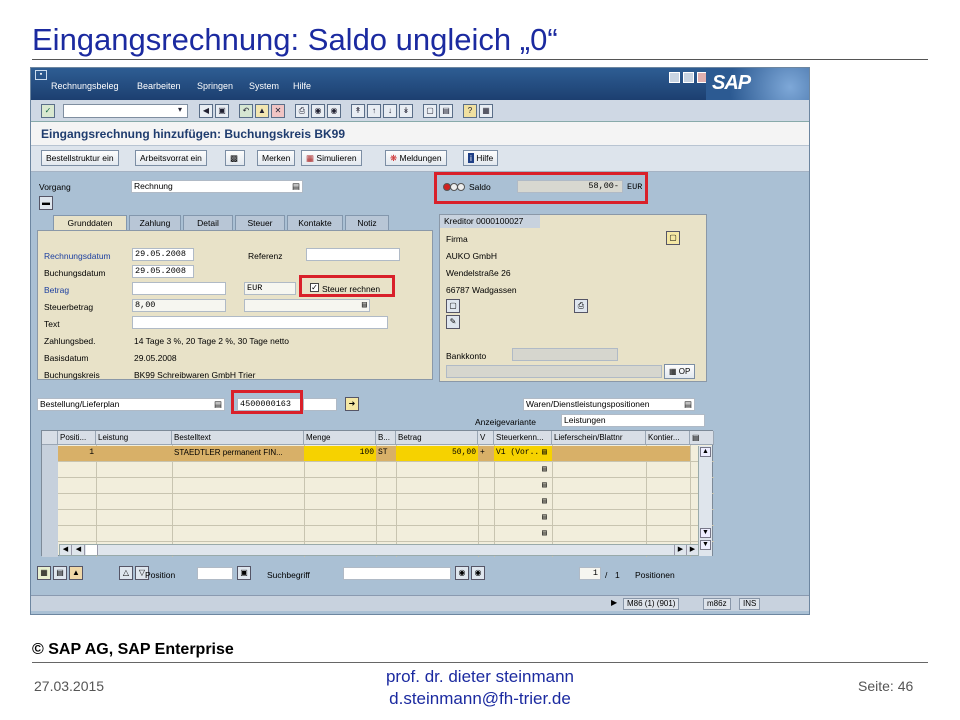  Describe the element at coordinates (486, 111) in the screenshot. I see `layout-icon: ▦` at that location.